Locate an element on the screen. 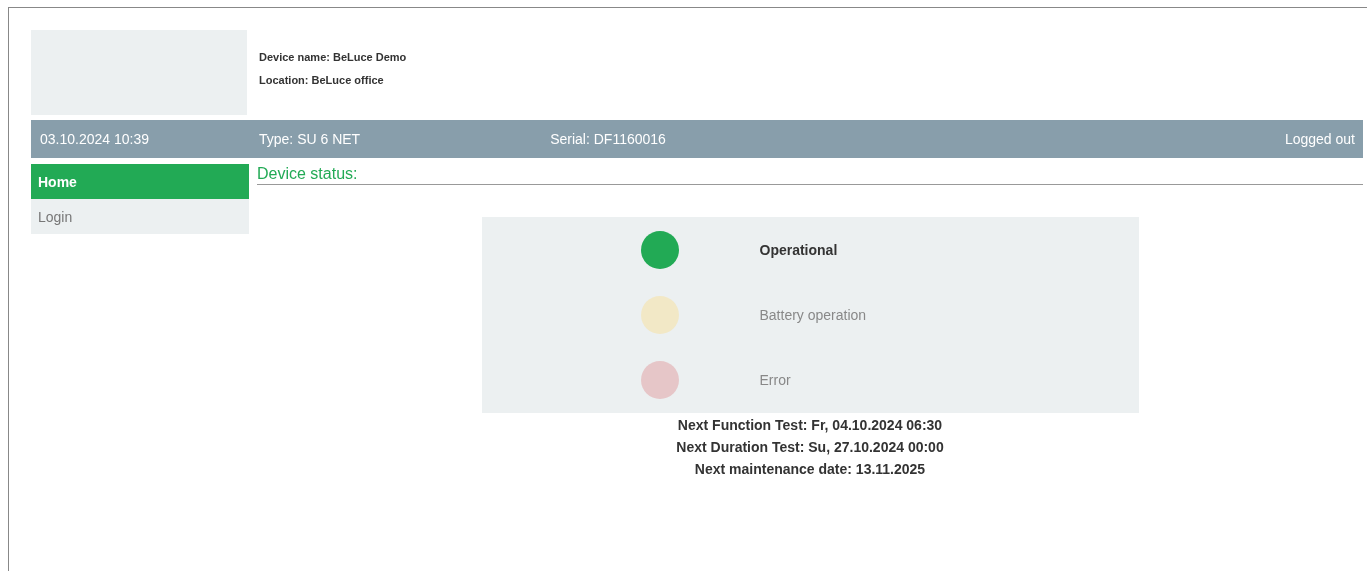  schedule-line: Next Function Test: Fr, 04.10.2024 06:30 is located at coordinates (810, 425).